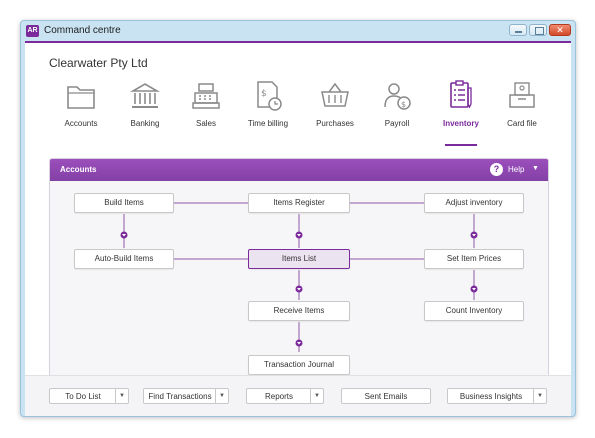  Describe the element at coordinates (460, 123) in the screenshot. I see `nav-label: Inventory` at that location.